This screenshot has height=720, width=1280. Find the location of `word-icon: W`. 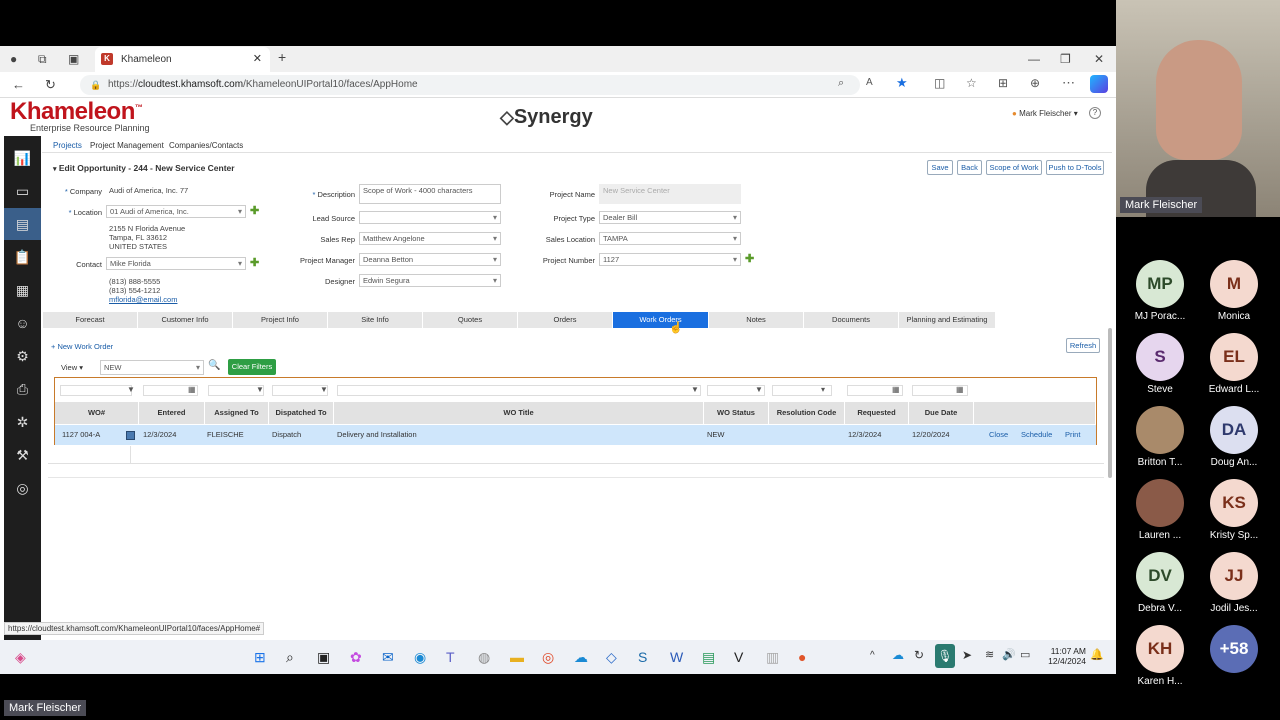

word-icon: W is located at coordinates (676, 657).